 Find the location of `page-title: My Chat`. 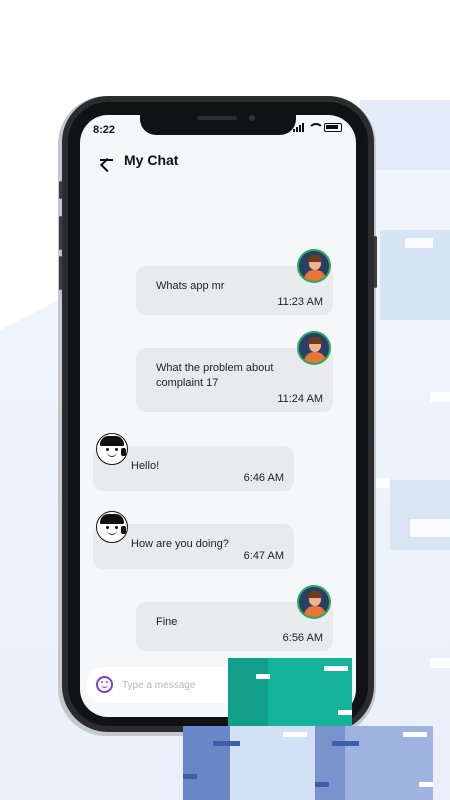

page-title: My Chat is located at coordinates (151, 160).